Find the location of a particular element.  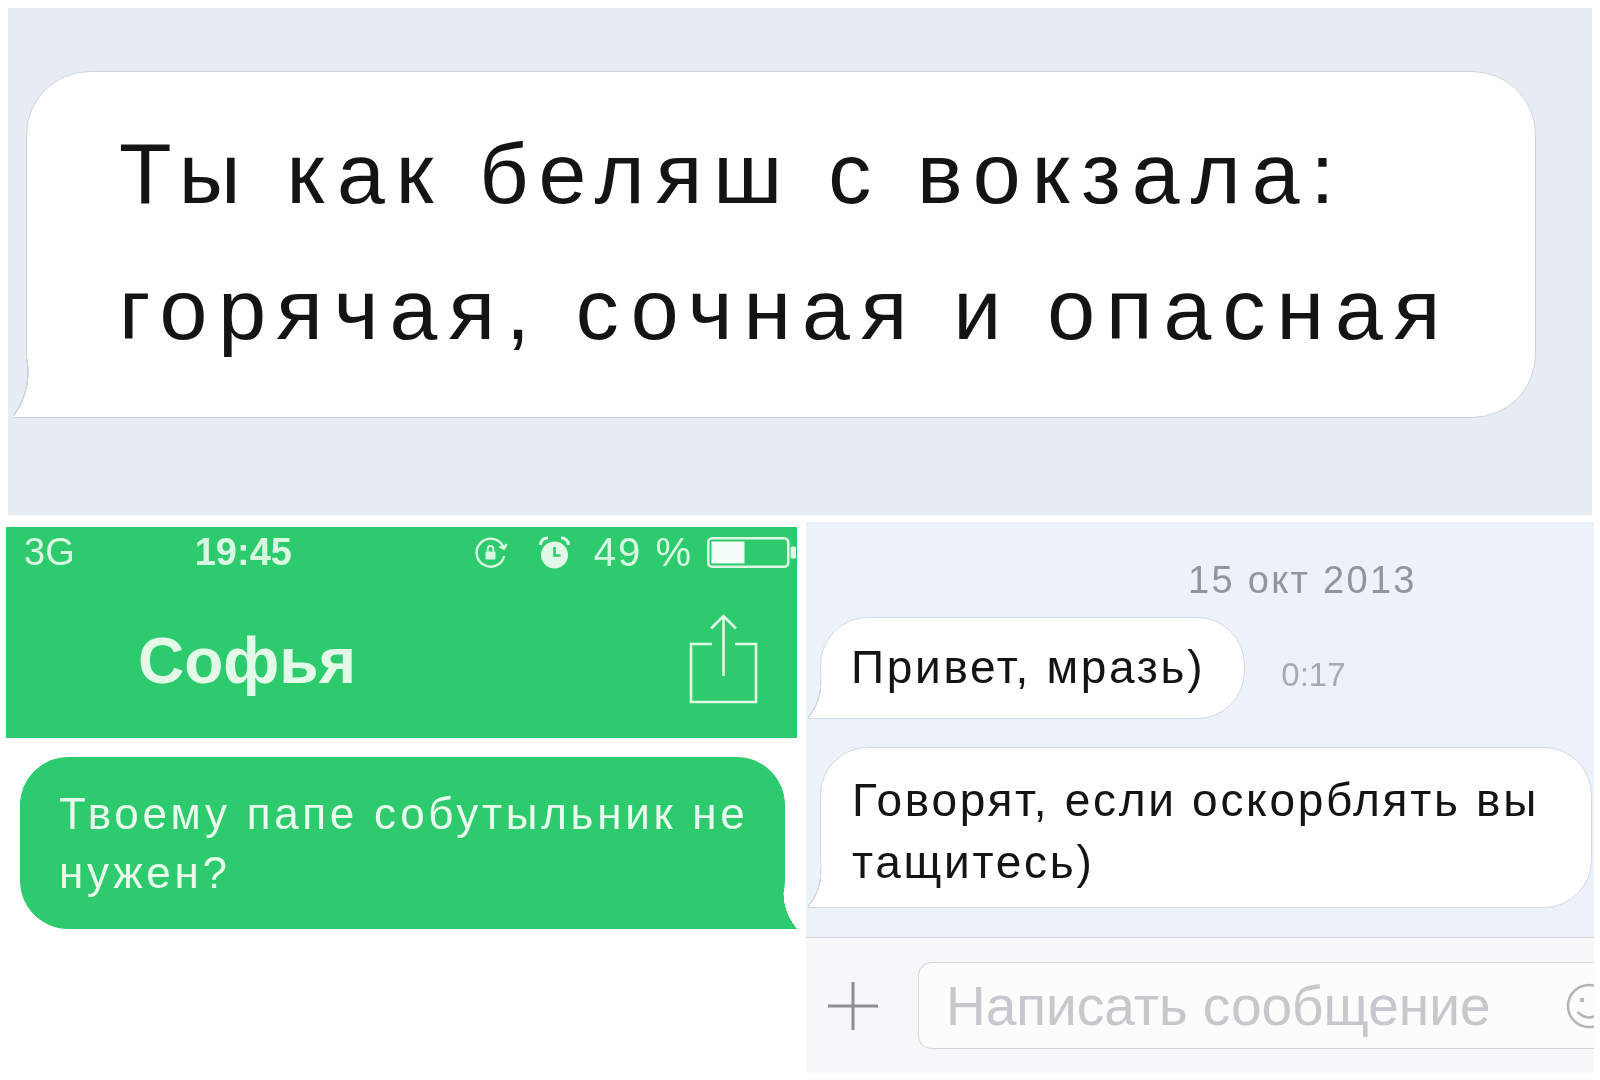

message-text: Твоему папе собутыльник не нужен? is located at coordinates (404, 843).